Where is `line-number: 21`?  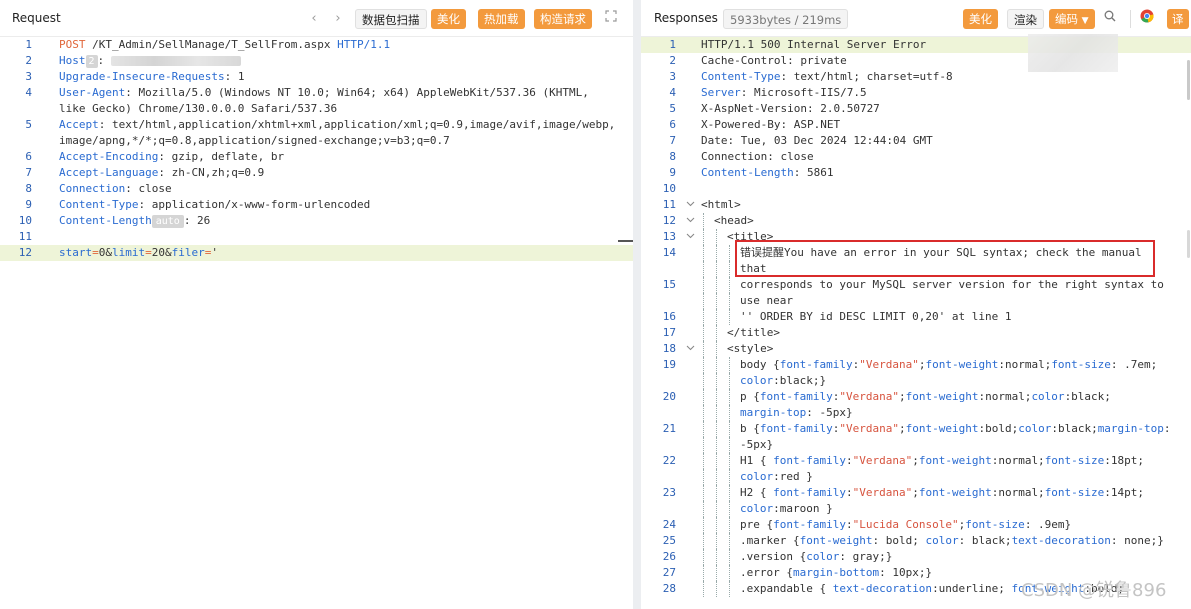
line-number: 21 is located at coordinates (669, 428).